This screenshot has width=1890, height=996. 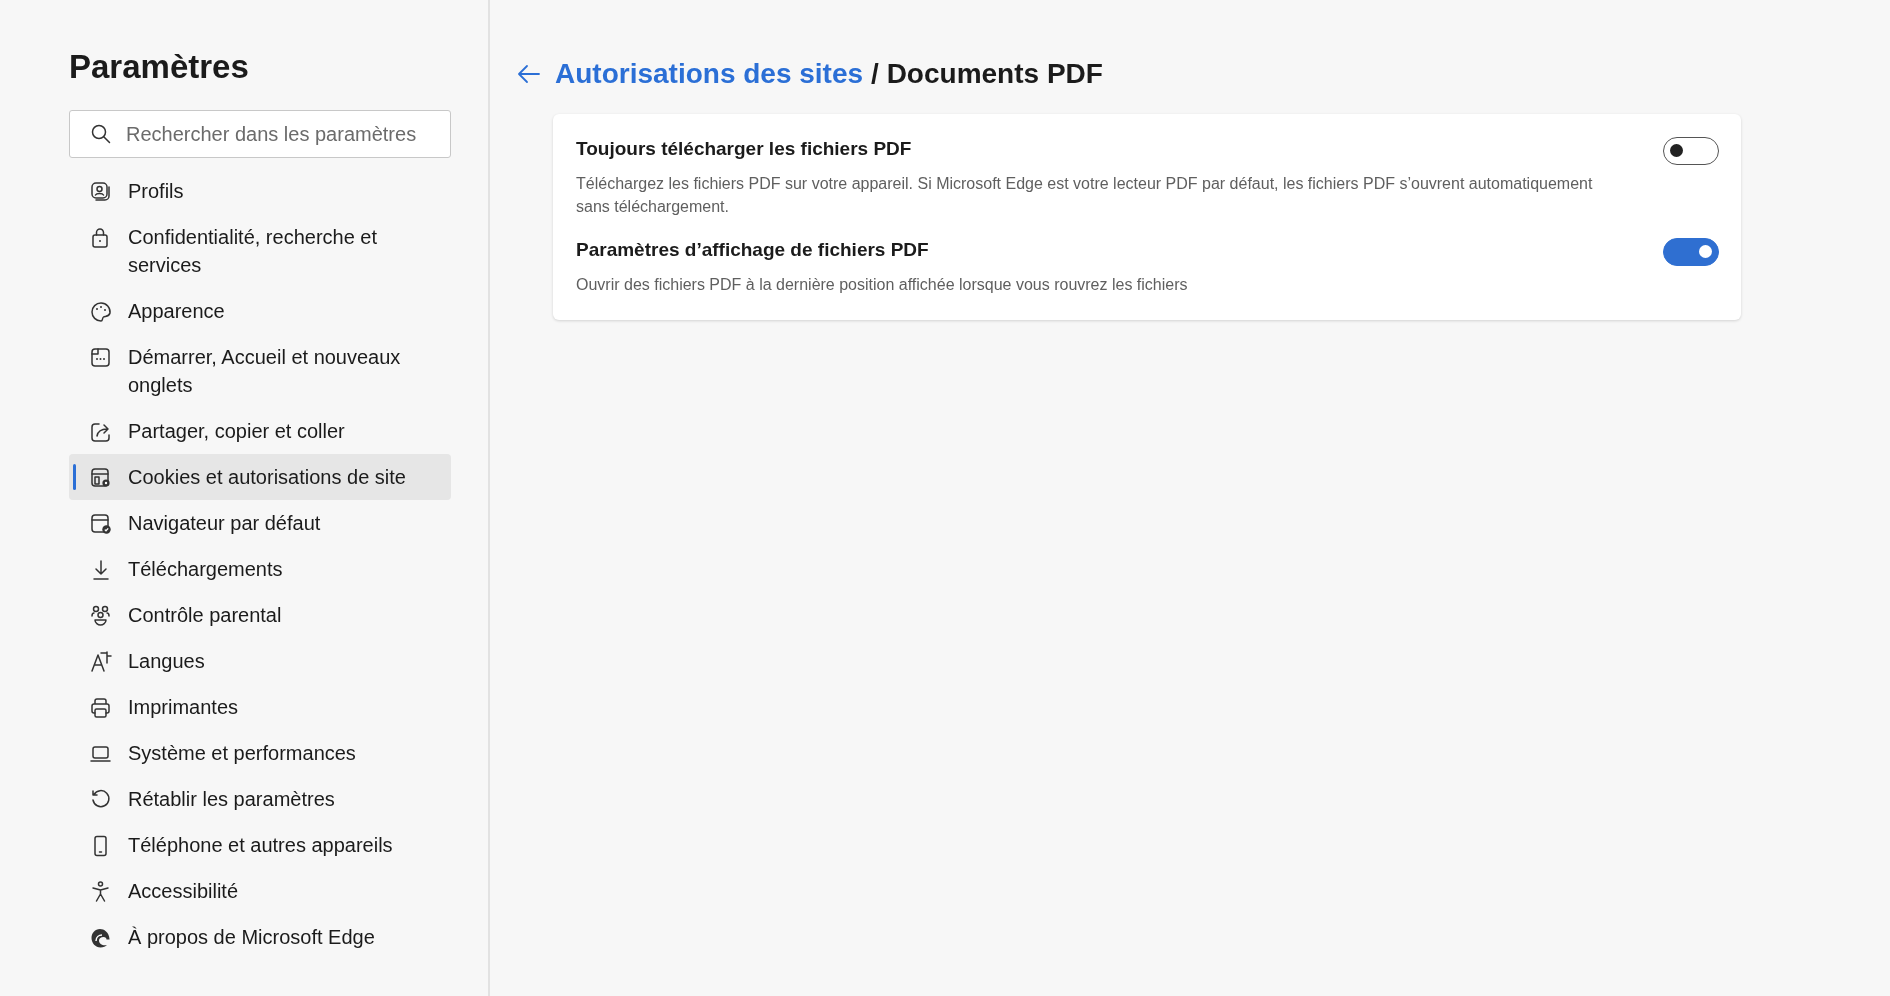 What do you see at coordinates (101, 708) in the screenshot?
I see `printer-icon` at bounding box center [101, 708].